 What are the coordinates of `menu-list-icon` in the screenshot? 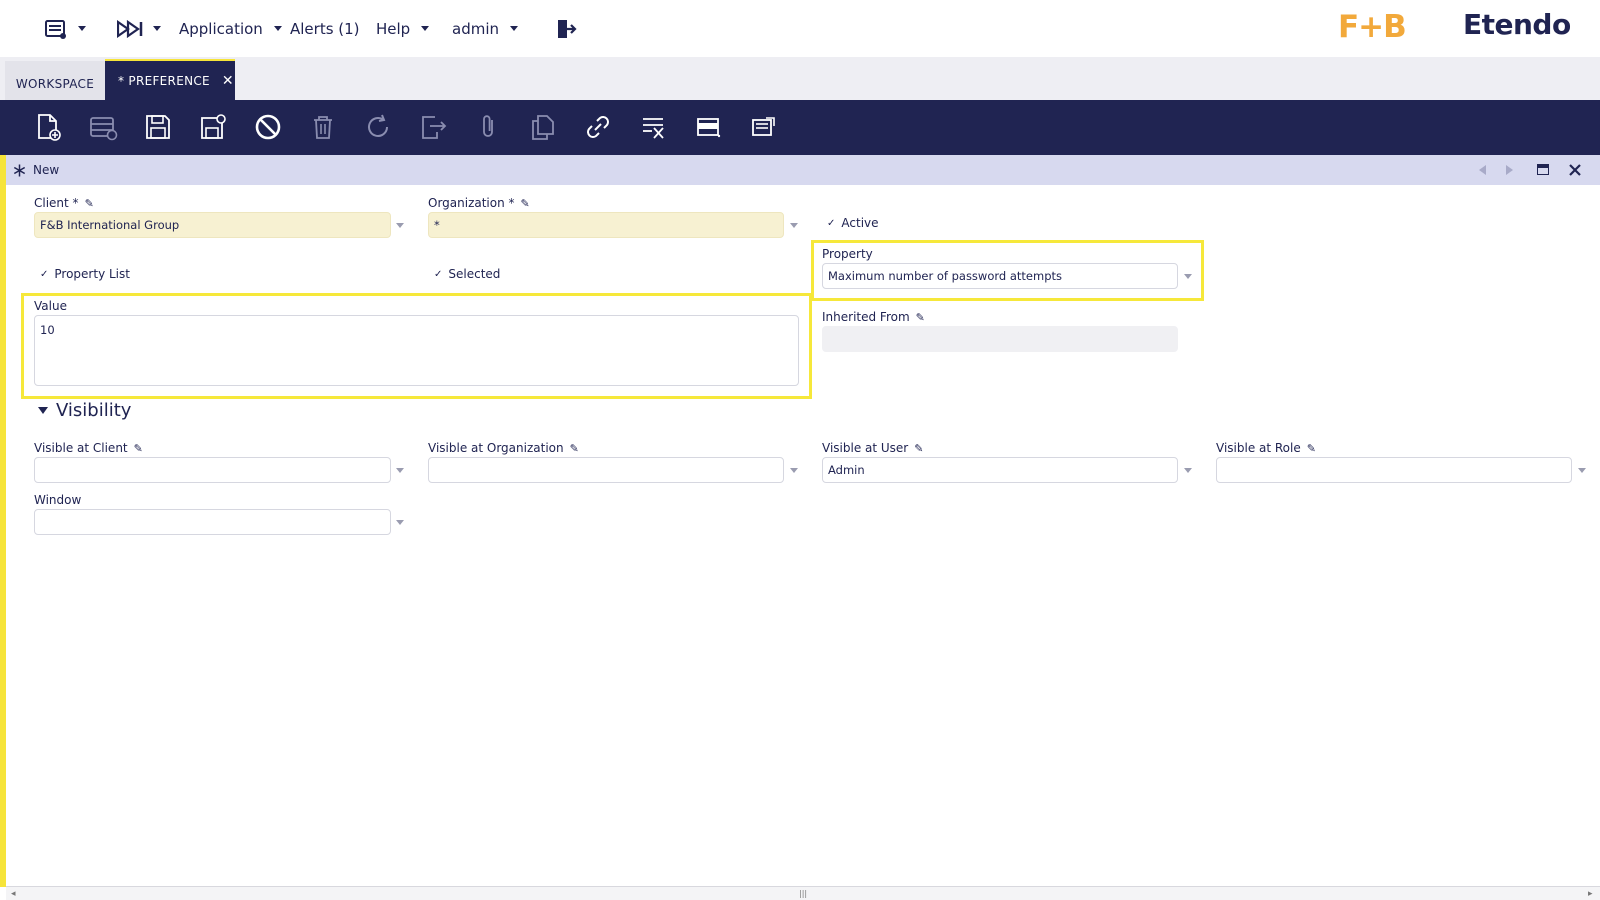 It's located at (55, 29).